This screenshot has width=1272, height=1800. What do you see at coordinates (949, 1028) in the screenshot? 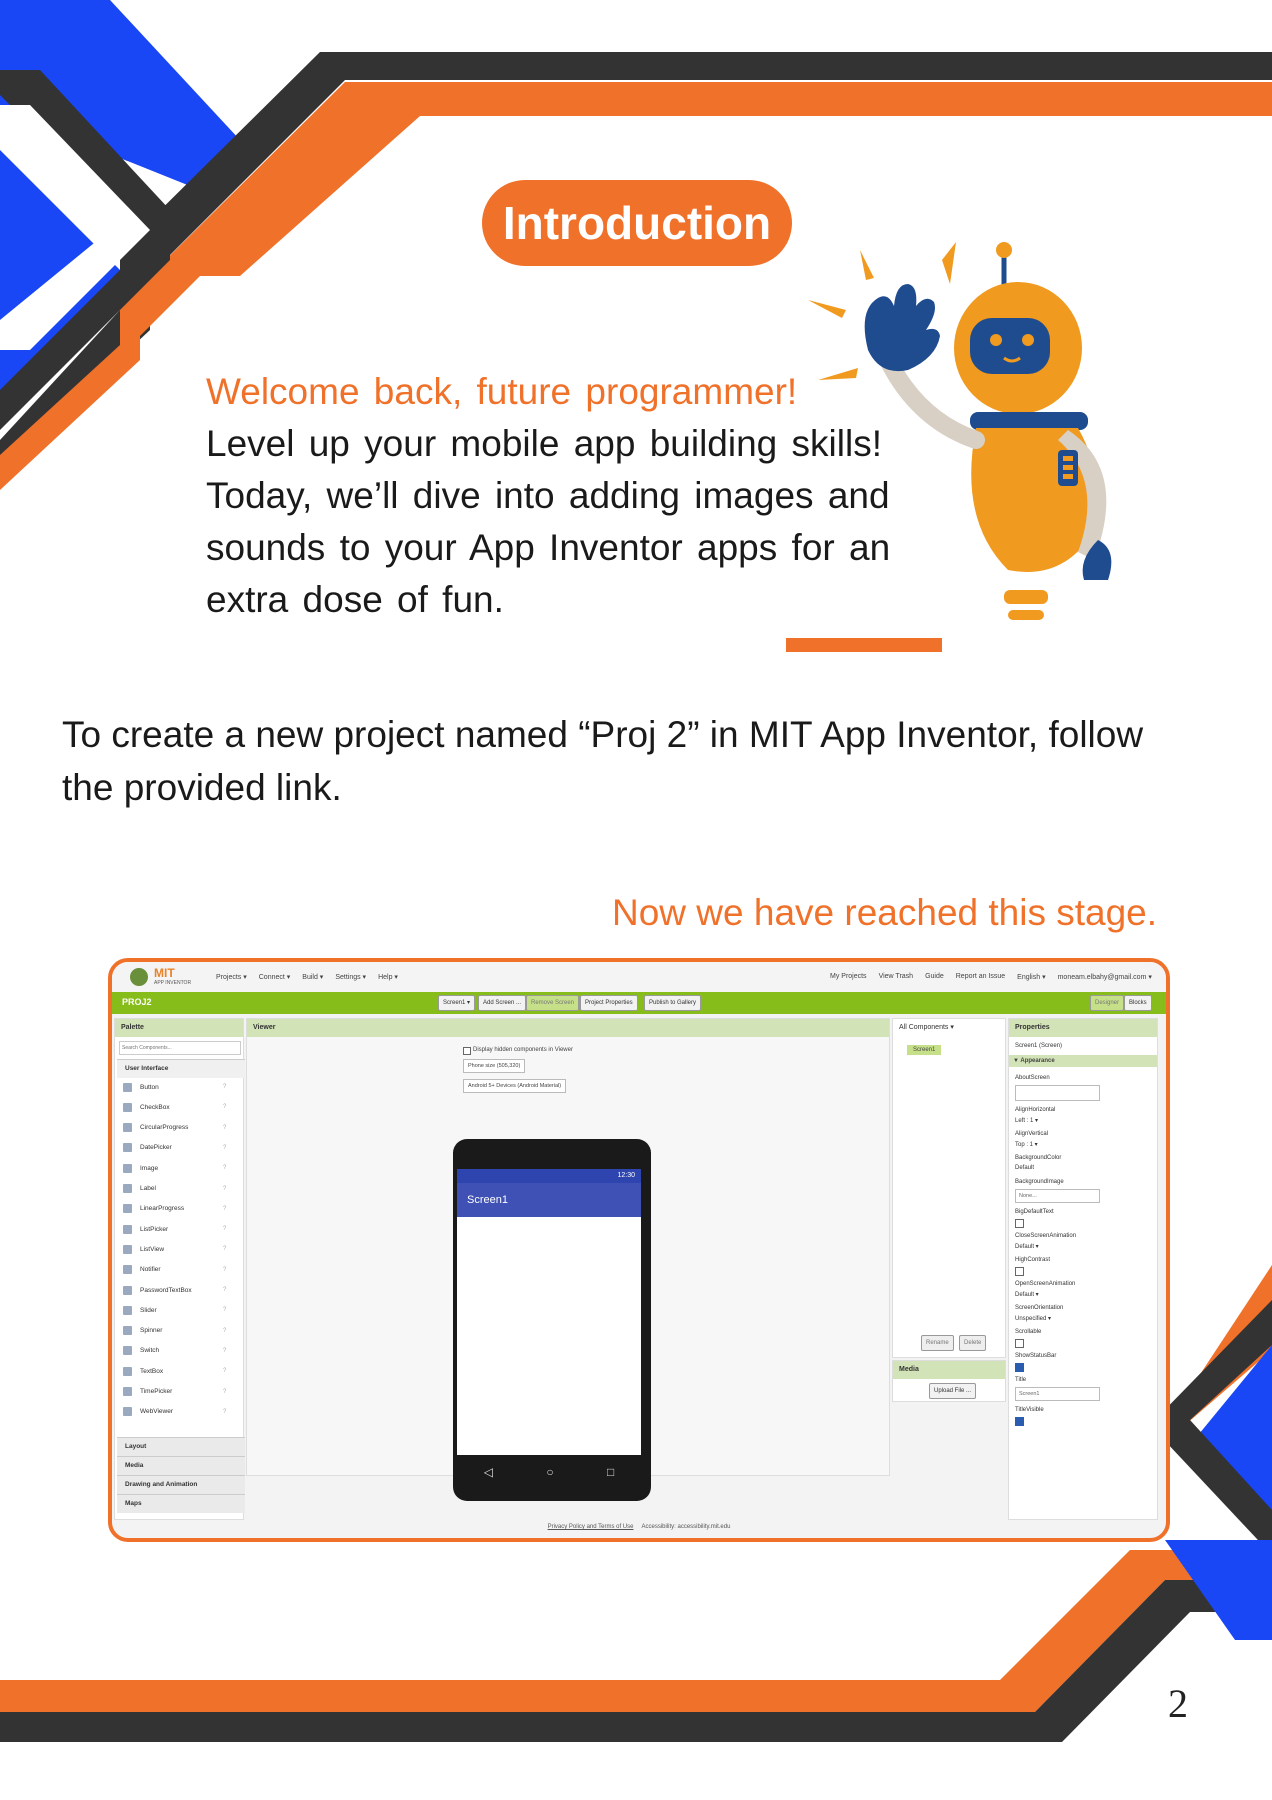
I see `all-components-select: All Components ▾` at bounding box center [949, 1028].